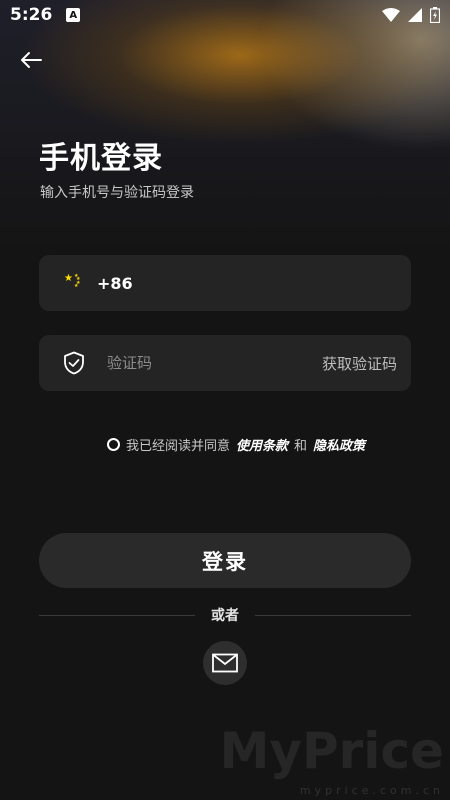 The image size is (450, 800). What do you see at coordinates (197, 363) in the screenshot?
I see `verification-code-input` at bounding box center [197, 363].